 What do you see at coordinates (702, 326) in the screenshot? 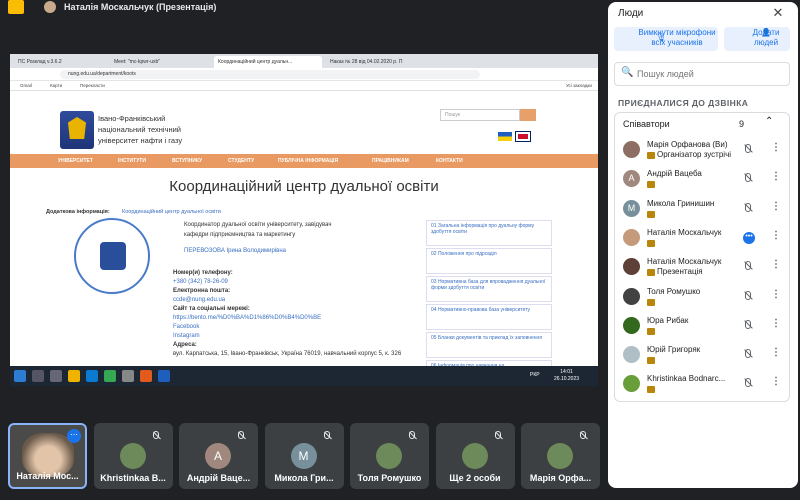
I see `participant-row: Юра Рибак ⋮` at bounding box center [702, 326].